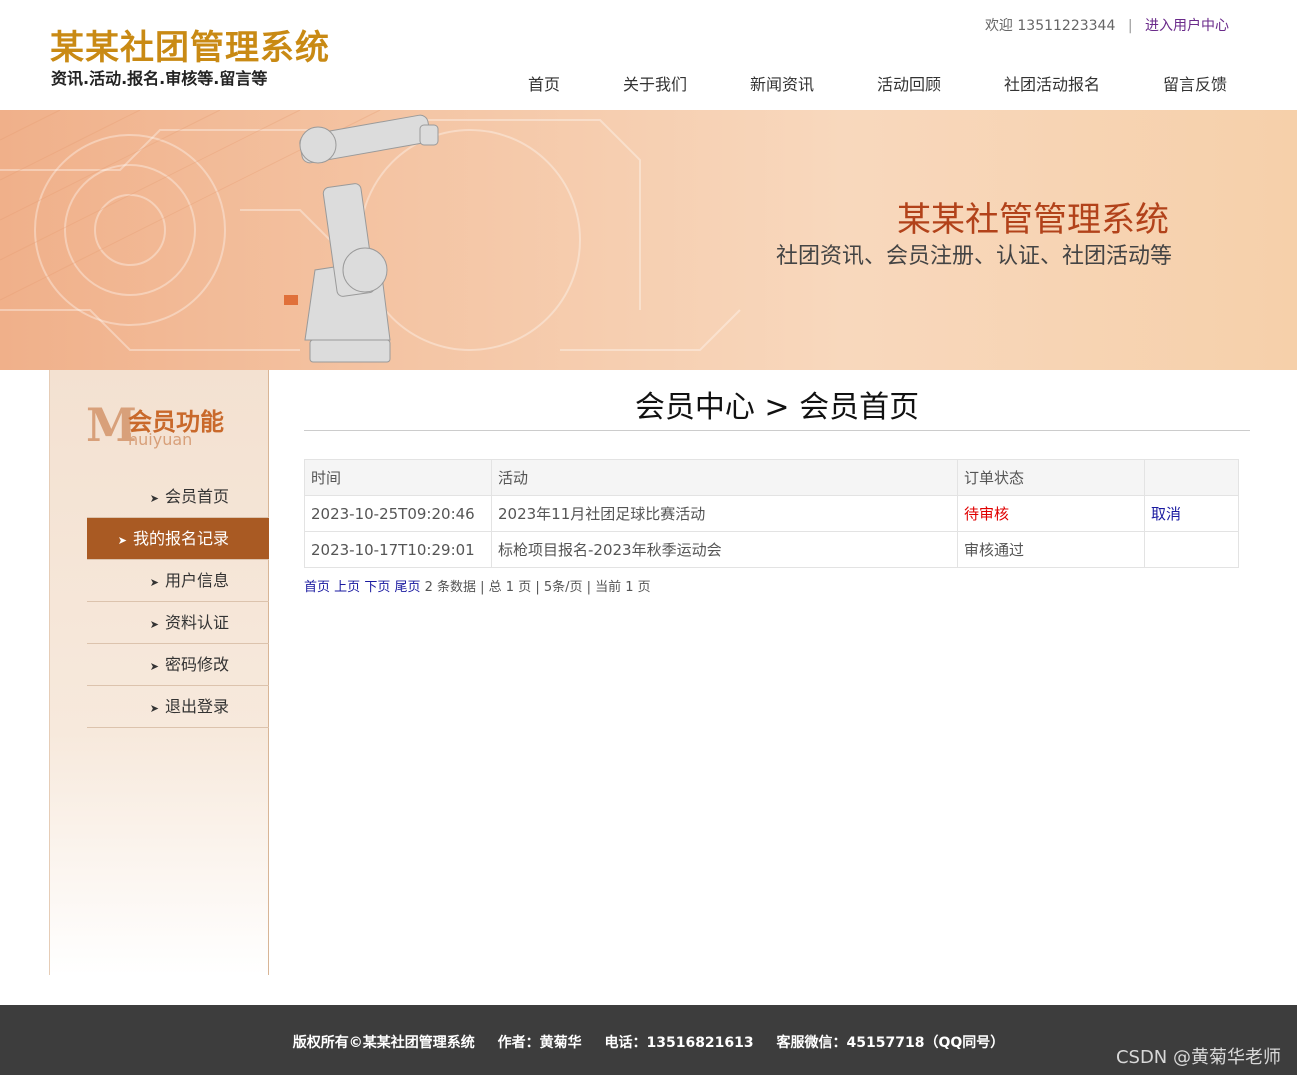  I want to click on column-header-status: 订单状态, so click(1051, 477).